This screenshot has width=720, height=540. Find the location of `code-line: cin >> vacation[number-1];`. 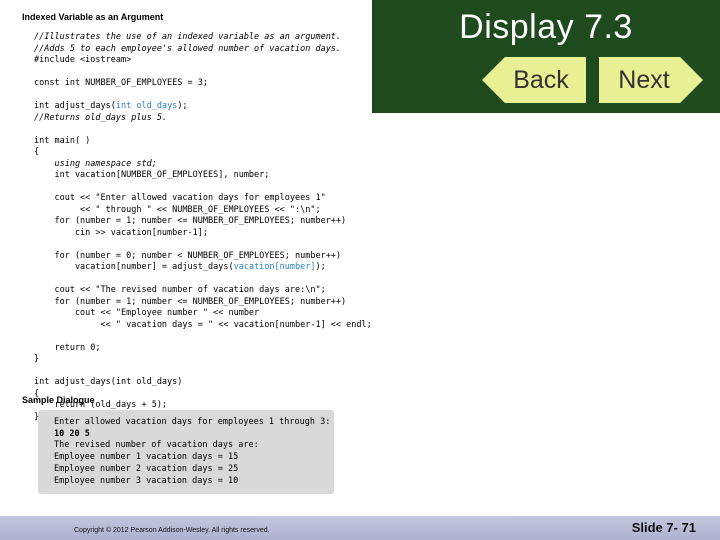

code-line: cin >> vacation[number-1]; is located at coordinates (121, 232).